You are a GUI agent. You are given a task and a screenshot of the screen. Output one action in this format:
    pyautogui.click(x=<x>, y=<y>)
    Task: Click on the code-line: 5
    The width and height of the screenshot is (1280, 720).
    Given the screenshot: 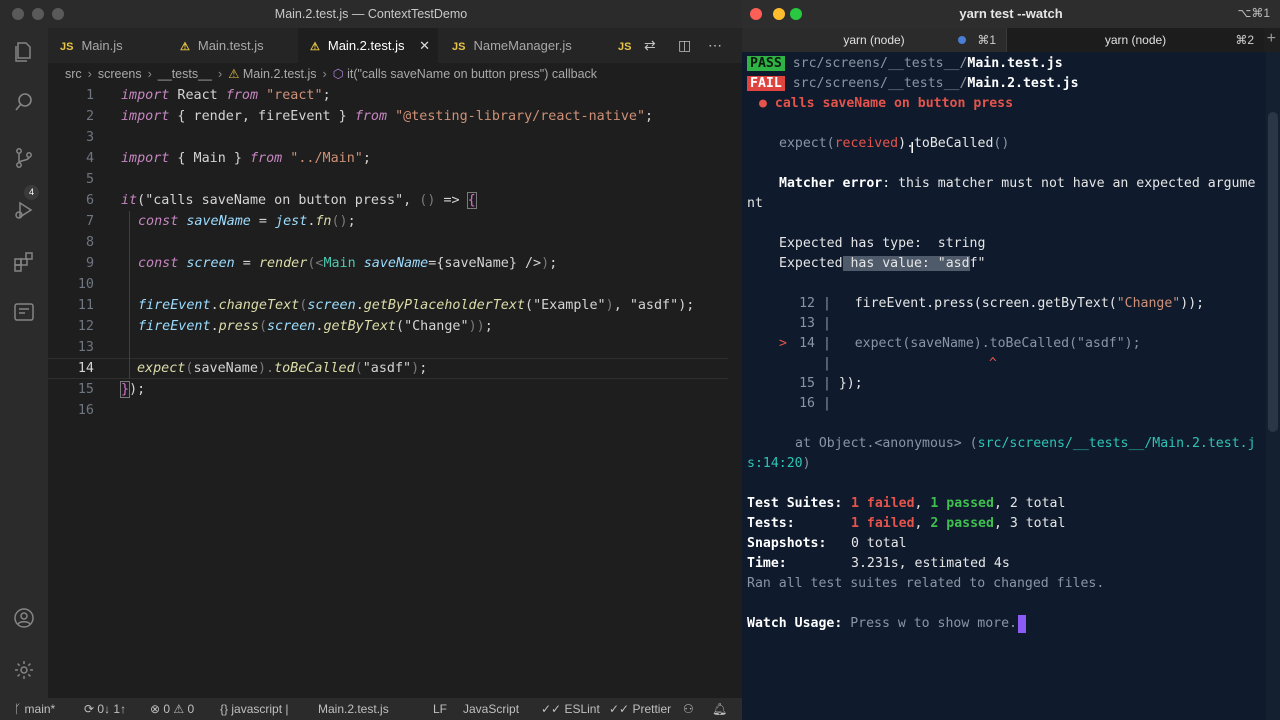 What is the action you would take?
    pyautogui.click(x=388, y=179)
    